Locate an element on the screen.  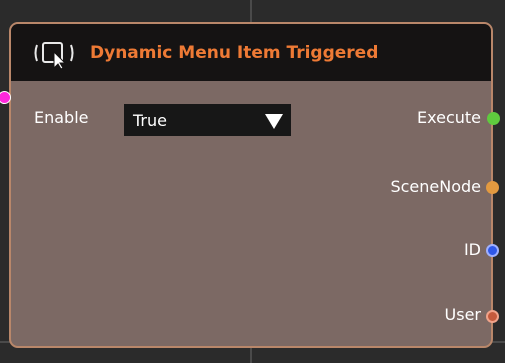
enable-value-text: True is located at coordinates (150, 120).